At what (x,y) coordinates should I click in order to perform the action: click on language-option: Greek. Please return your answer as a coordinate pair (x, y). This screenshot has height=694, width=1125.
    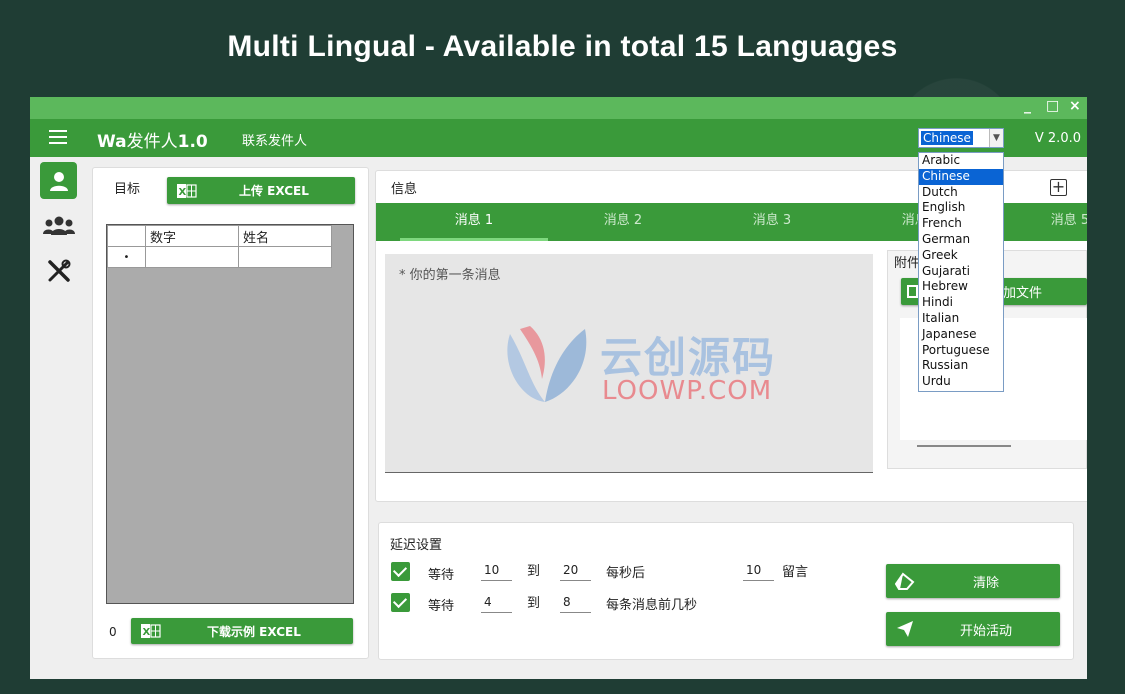
    Looking at the image, I should click on (961, 256).